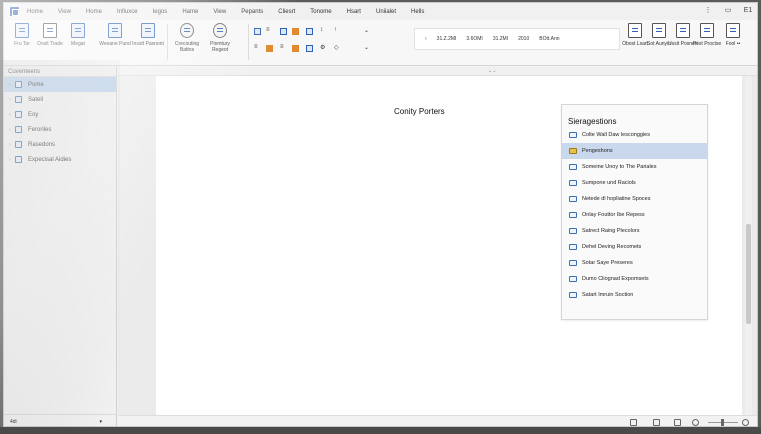  What do you see at coordinates (417, 12) in the screenshot?
I see `menu-item-hells: Hells` at bounding box center [417, 12].